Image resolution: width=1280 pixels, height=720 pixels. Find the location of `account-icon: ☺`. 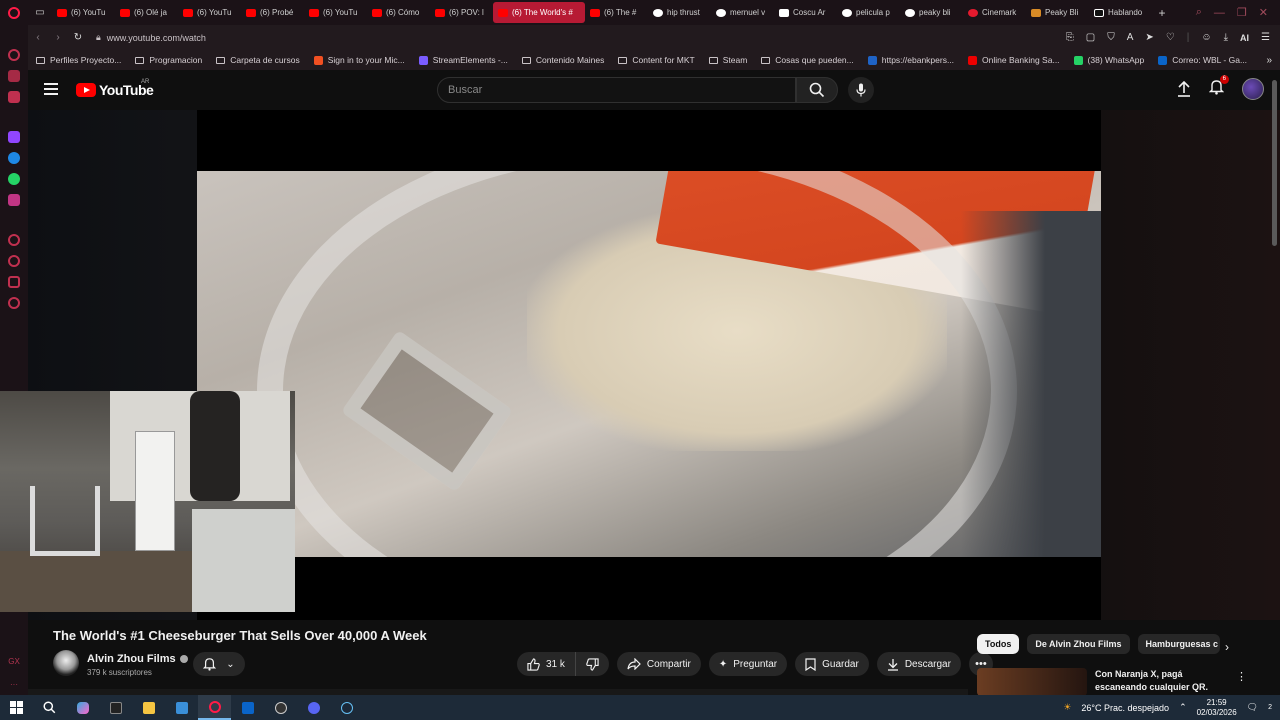

account-icon: ☺ is located at coordinates (1206, 37).